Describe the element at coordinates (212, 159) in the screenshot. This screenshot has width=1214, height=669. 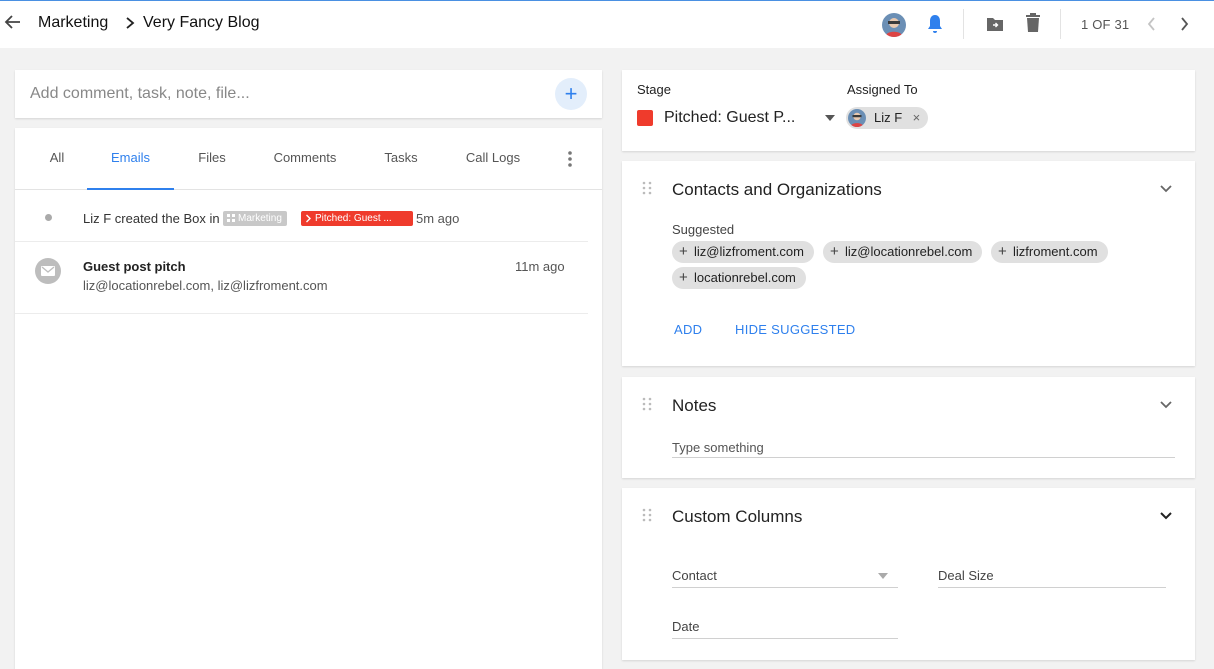
I see `tab-files: Files` at that location.